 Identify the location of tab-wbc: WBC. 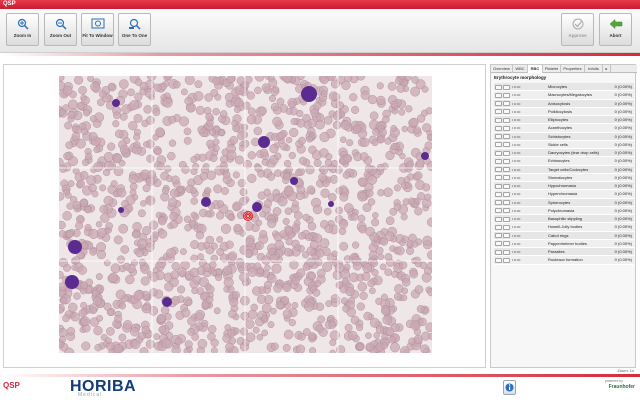
(520, 69).